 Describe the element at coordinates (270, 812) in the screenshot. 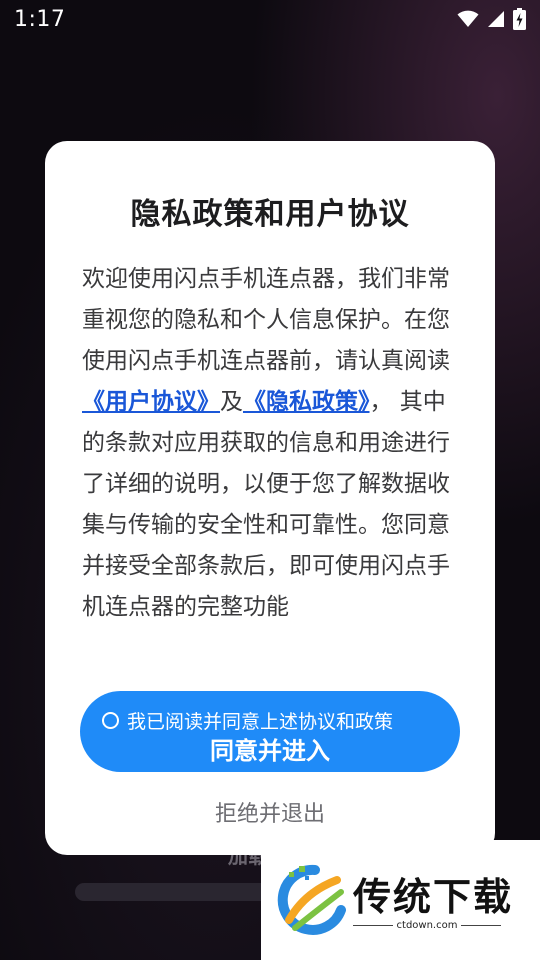

I see `reject-and-exit-button: 拒绝并退出` at that location.